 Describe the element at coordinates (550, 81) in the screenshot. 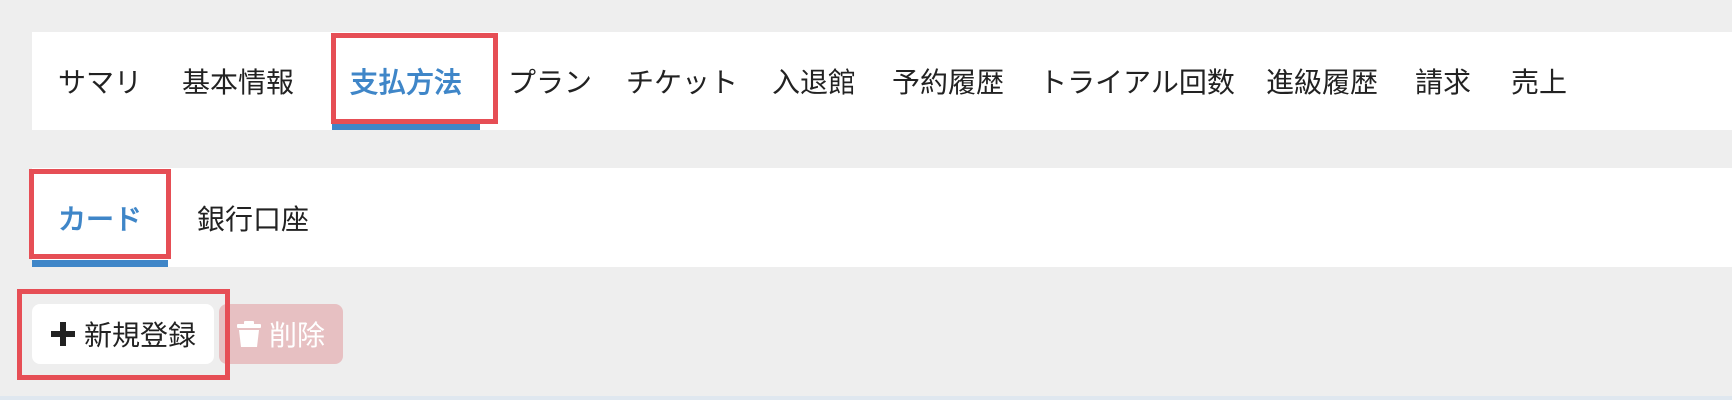

I see `tab-plan: プラン` at that location.